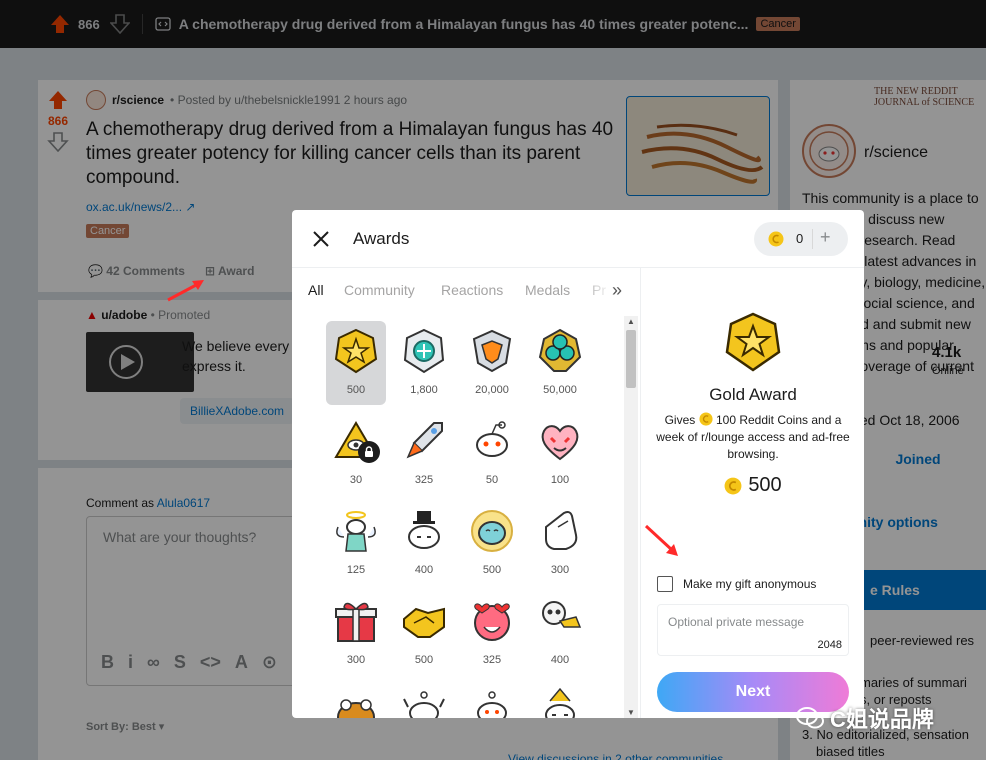 Image resolution: width=986 pixels, height=760 pixels. What do you see at coordinates (424, 531) in the screenshot?
I see `tophat-snoo-icon` at bounding box center [424, 531].